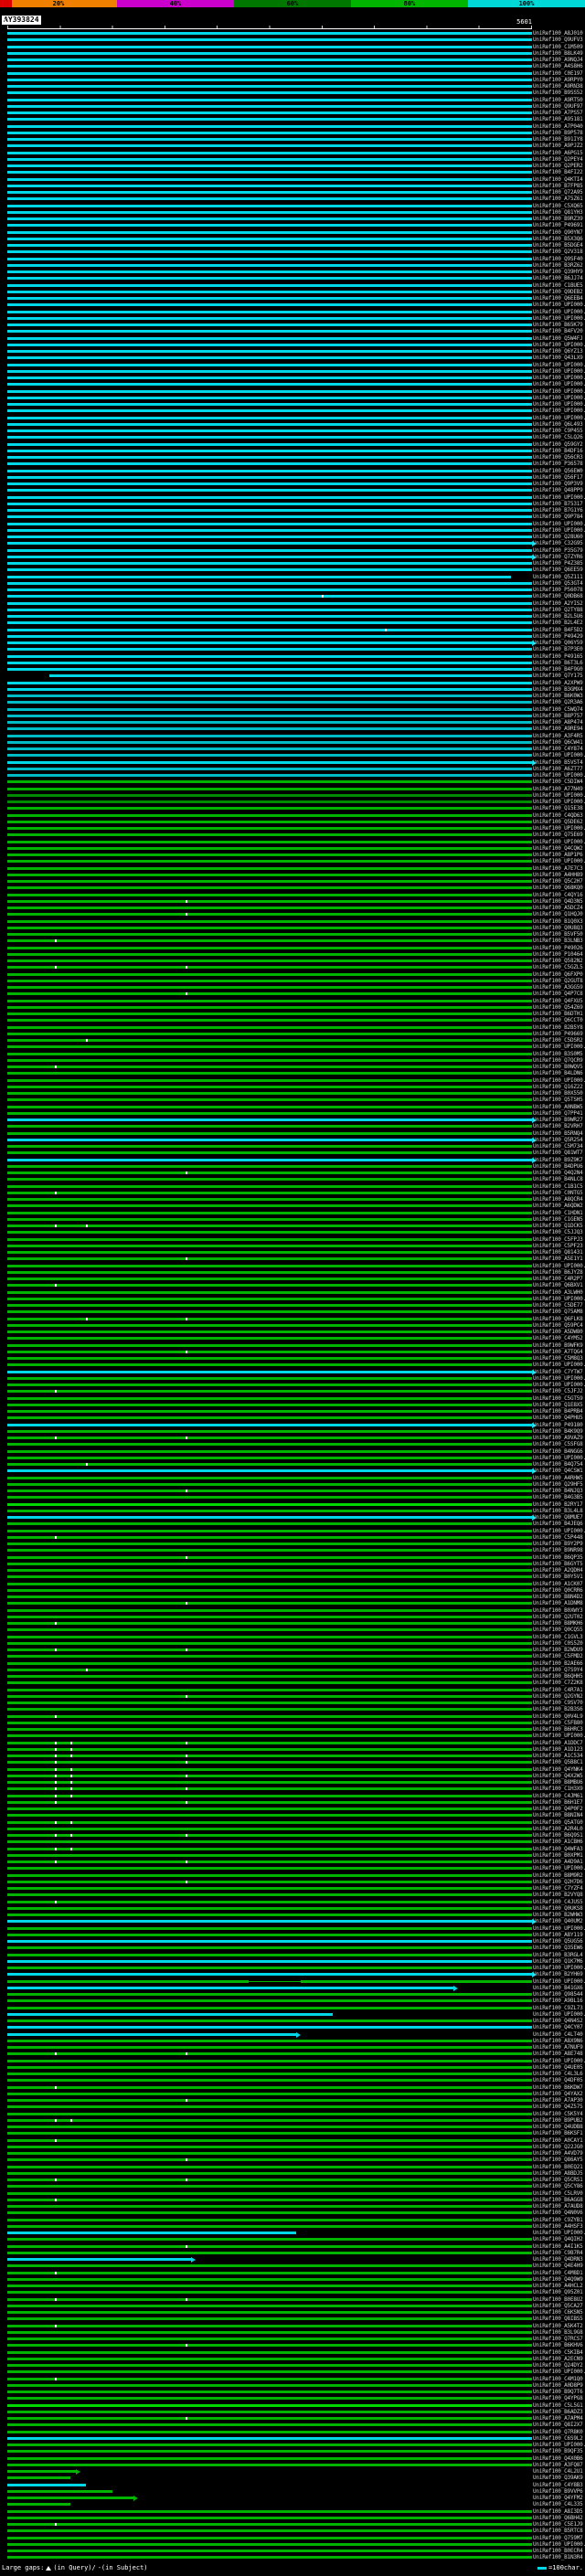 The image size is (585, 2576). What do you see at coordinates (559, 1246) in the screenshot?
I see `hit-label: UniRef100_C5PF23` at bounding box center [559, 1246].